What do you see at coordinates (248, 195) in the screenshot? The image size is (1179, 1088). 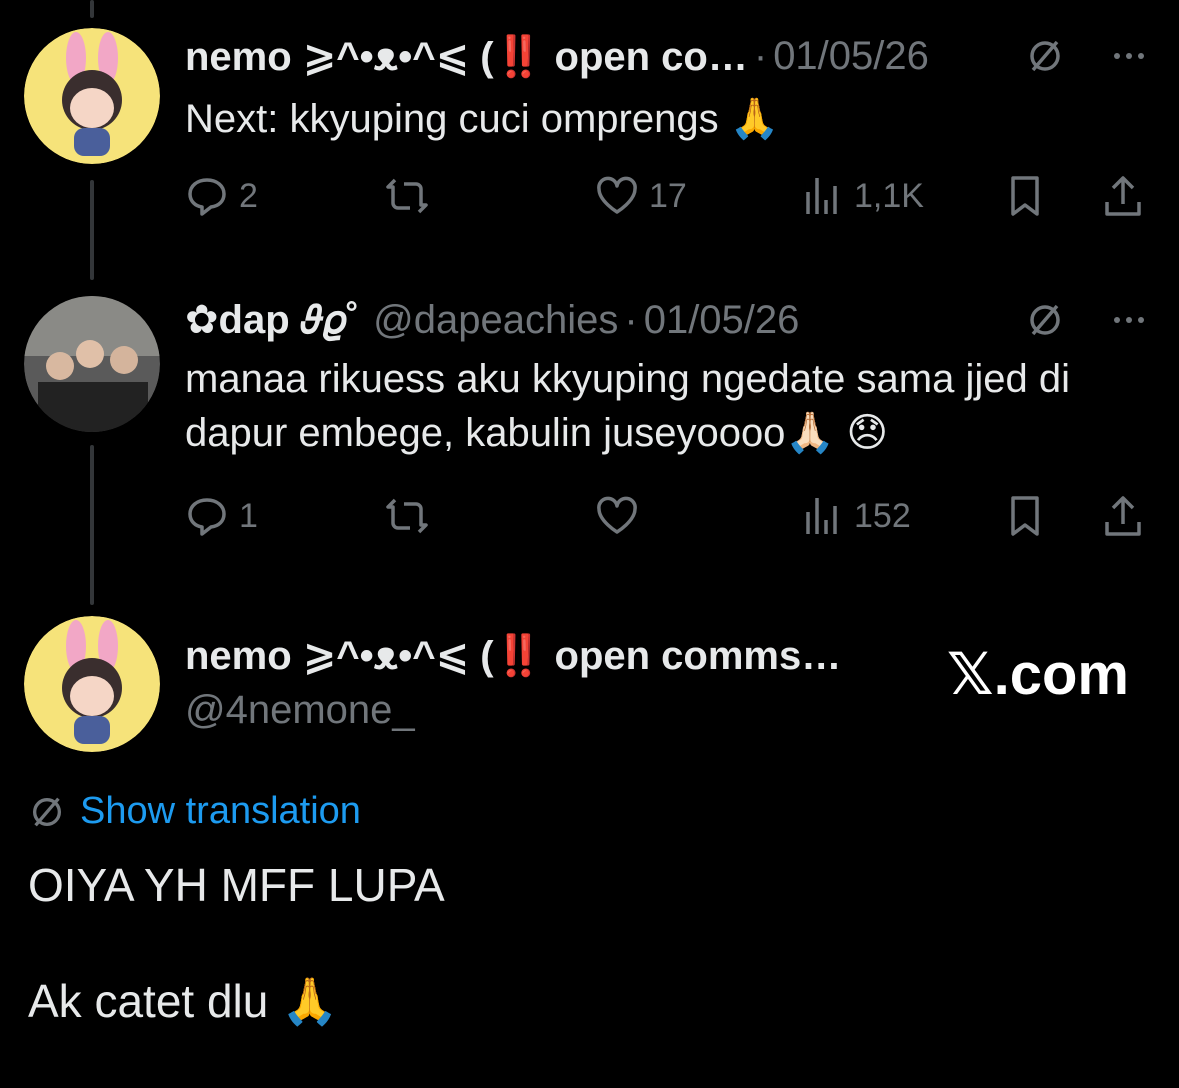 I see `reply-count: 2` at bounding box center [248, 195].